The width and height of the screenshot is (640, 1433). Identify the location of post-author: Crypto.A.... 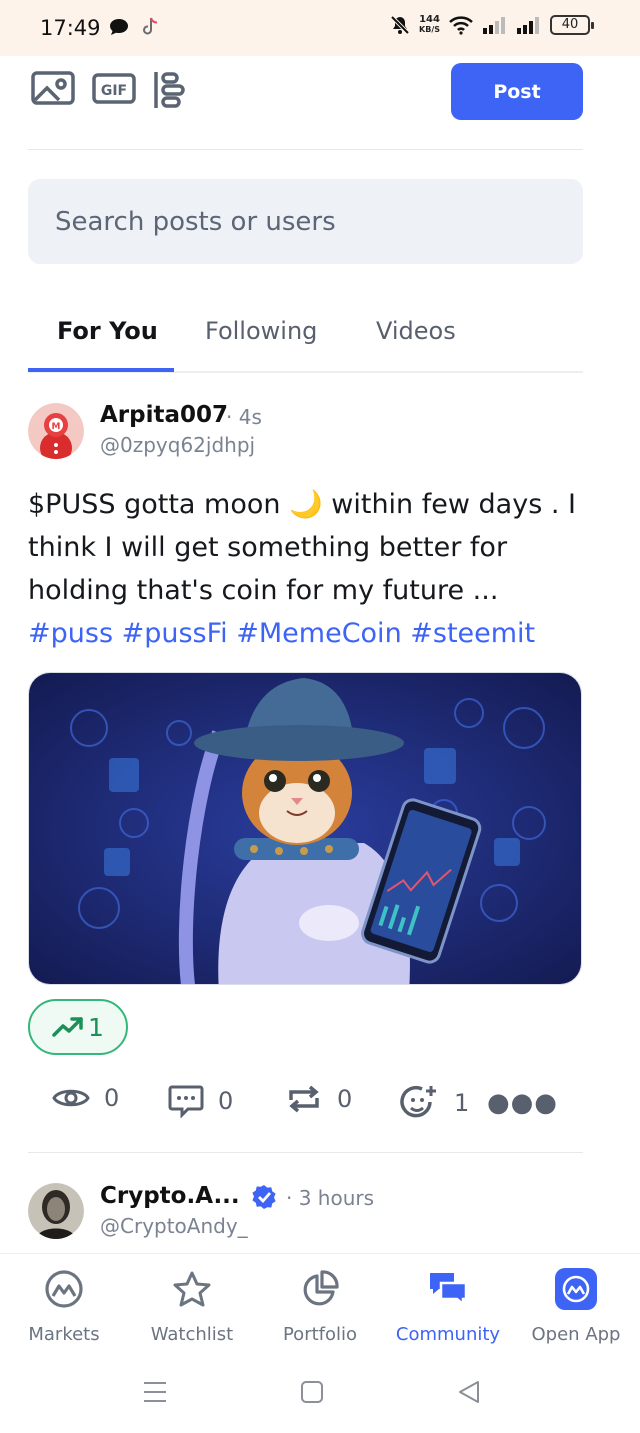
(170, 1196).